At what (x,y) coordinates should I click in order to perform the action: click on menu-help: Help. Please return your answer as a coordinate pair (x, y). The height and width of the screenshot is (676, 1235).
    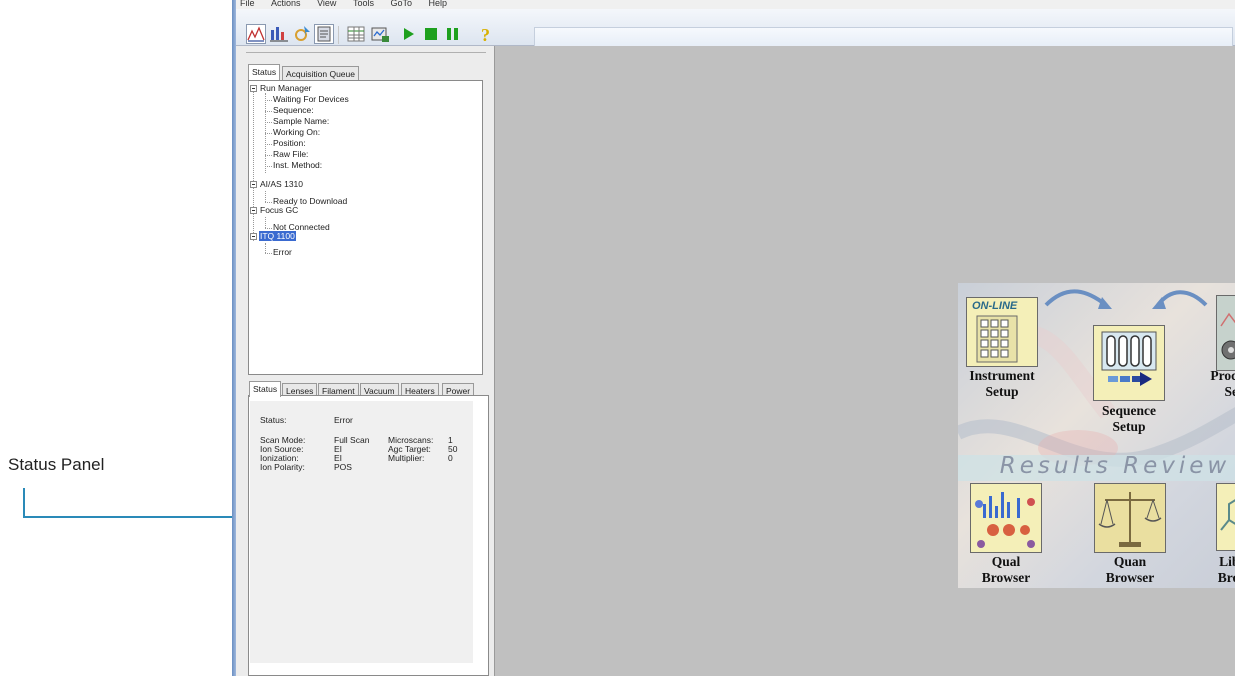
    Looking at the image, I should click on (438, 4).